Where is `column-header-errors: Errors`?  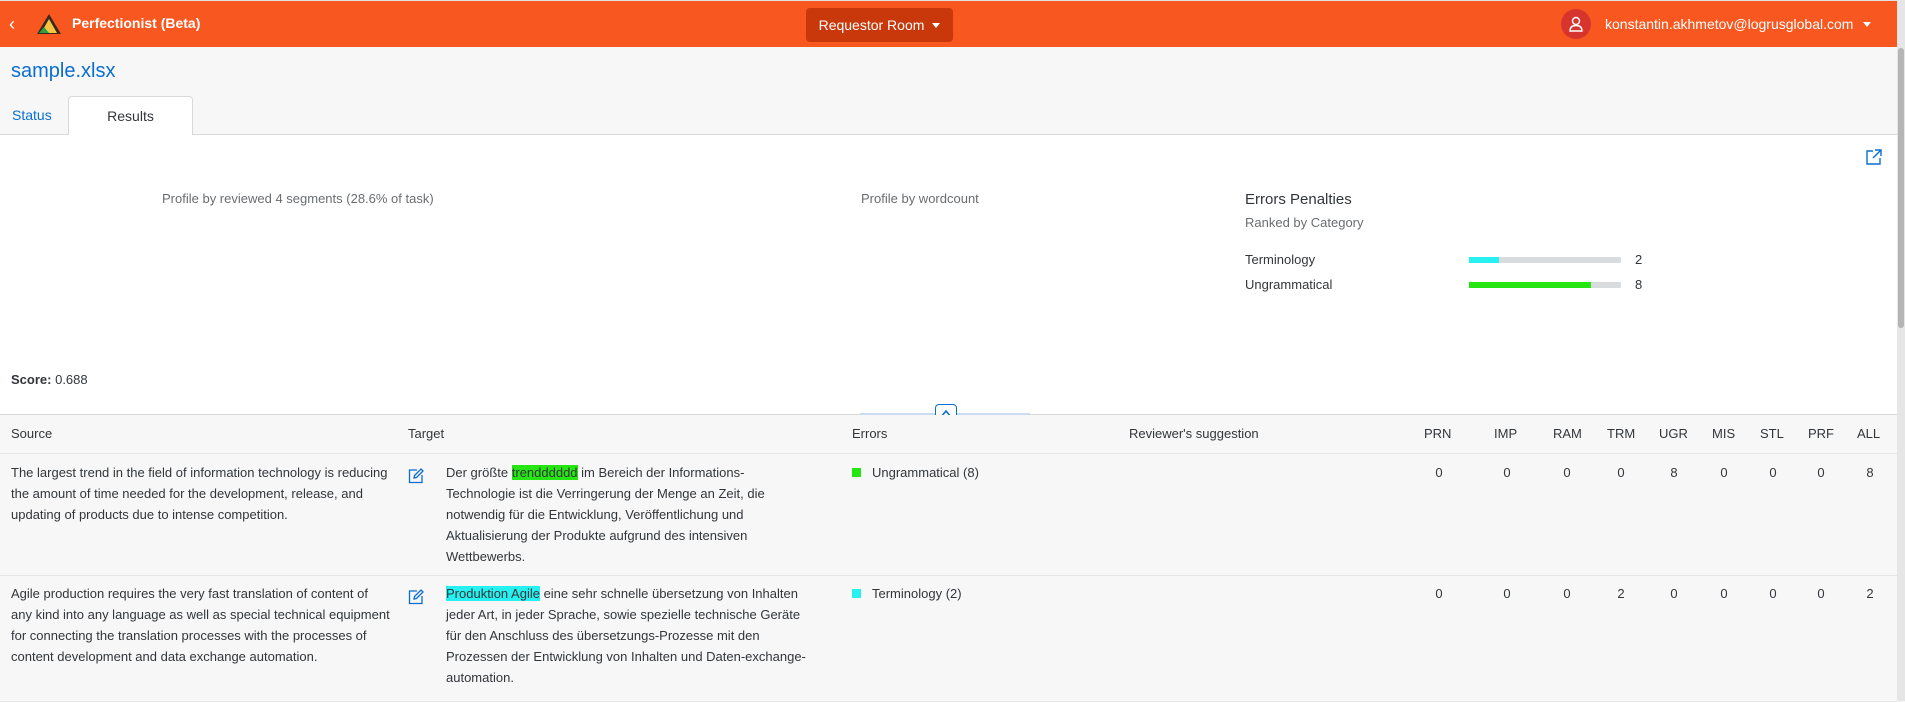 column-header-errors: Errors is located at coordinates (869, 433).